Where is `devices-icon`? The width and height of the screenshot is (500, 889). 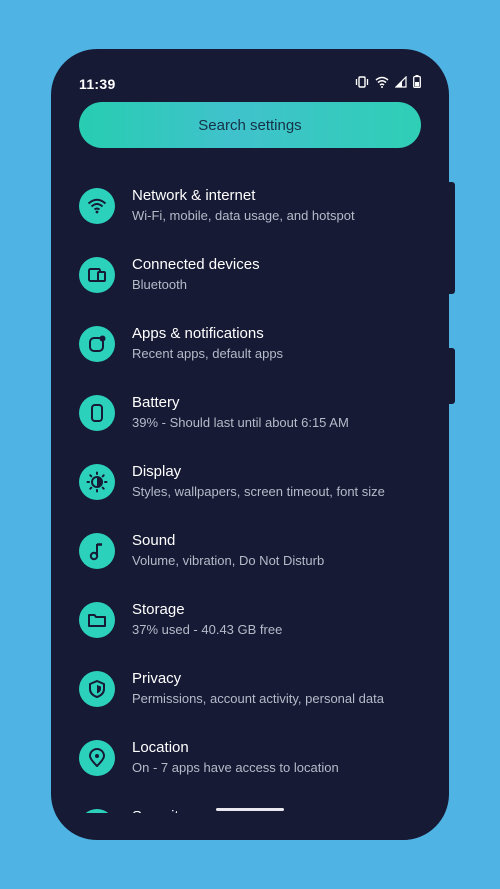 devices-icon is located at coordinates (97, 275).